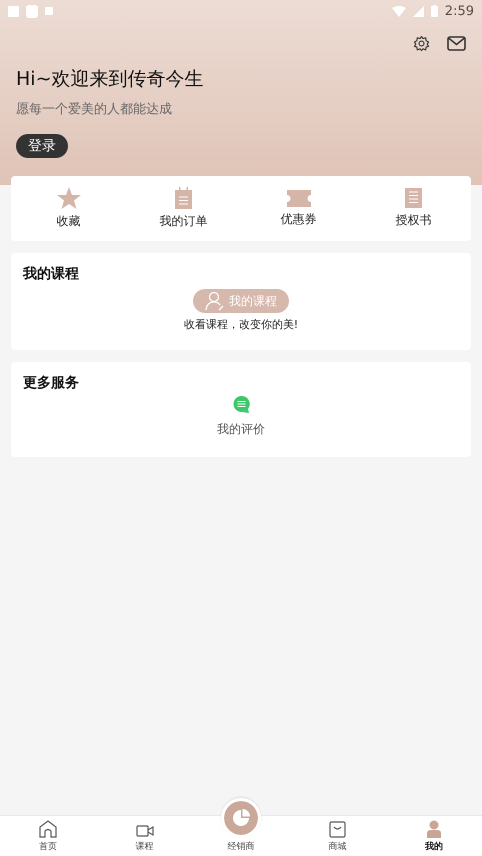 This screenshot has height=856, width=482. Describe the element at coordinates (399, 11) in the screenshot. I see `wifi-icon` at that location.